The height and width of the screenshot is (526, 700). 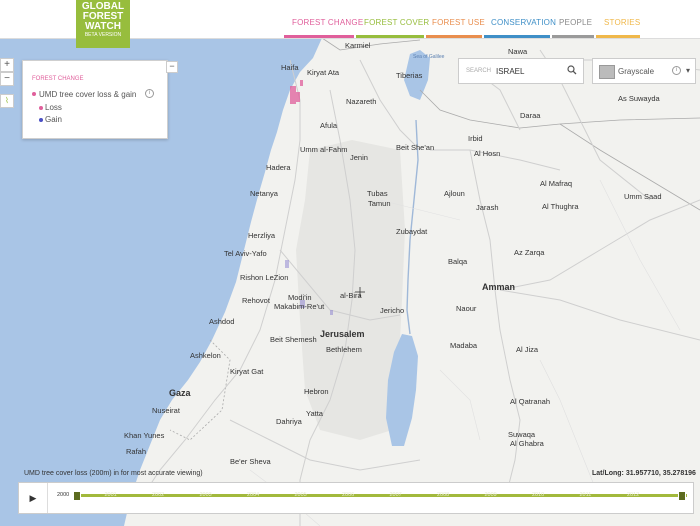 I want to click on place-label: Al Hosn, so click(x=487, y=153).